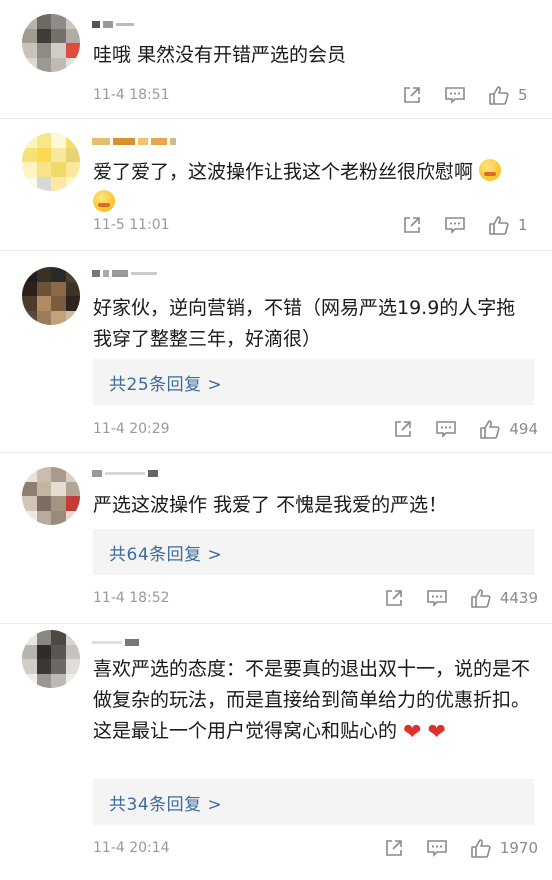 The image size is (552, 880). What do you see at coordinates (313, 552) in the screenshot?
I see `view-replies-button: 共64条回复 >` at bounding box center [313, 552].